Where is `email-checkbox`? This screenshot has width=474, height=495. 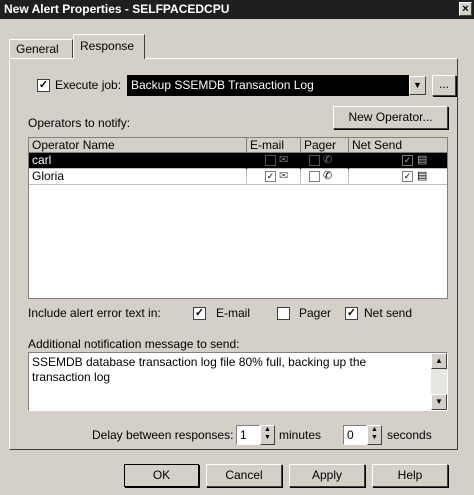
email-checkbox is located at coordinates (270, 160).